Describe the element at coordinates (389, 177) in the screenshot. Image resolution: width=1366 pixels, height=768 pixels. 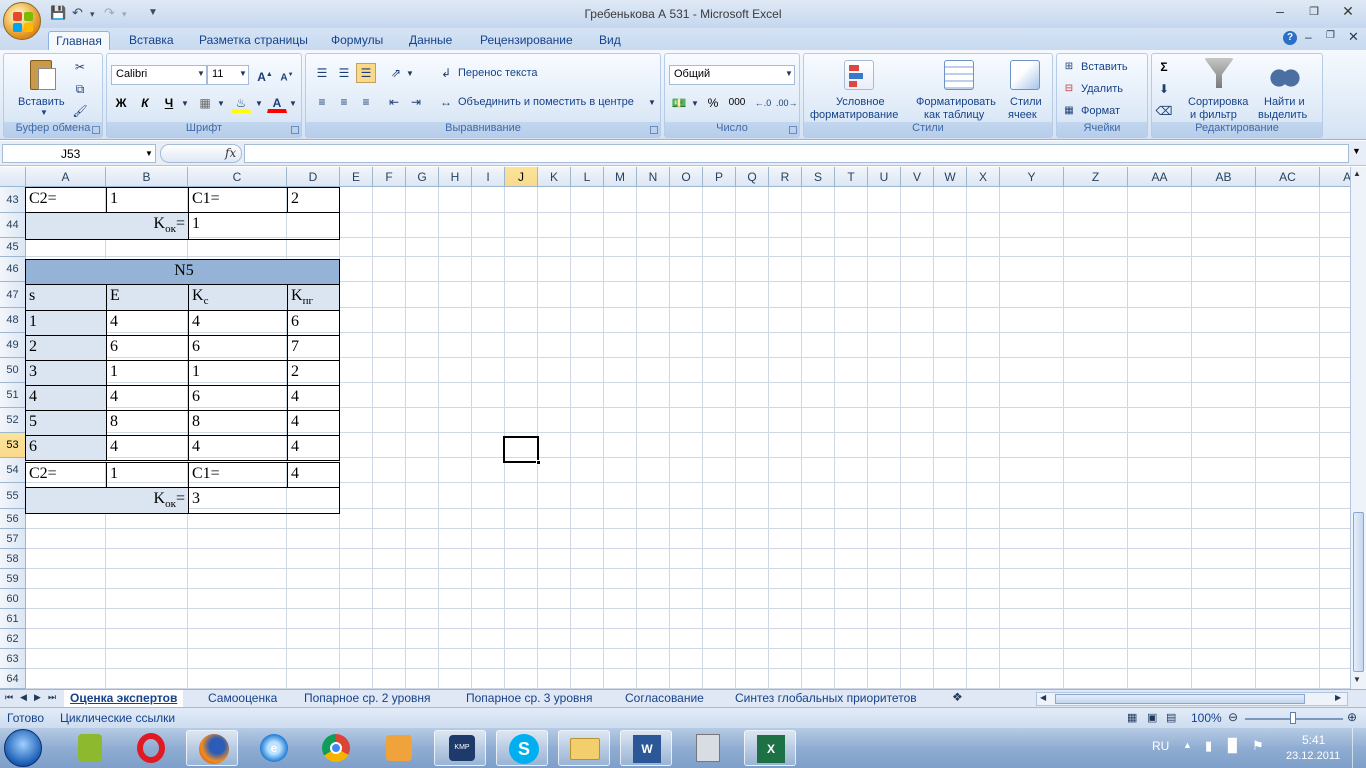
I see `column-header-F: F` at that location.